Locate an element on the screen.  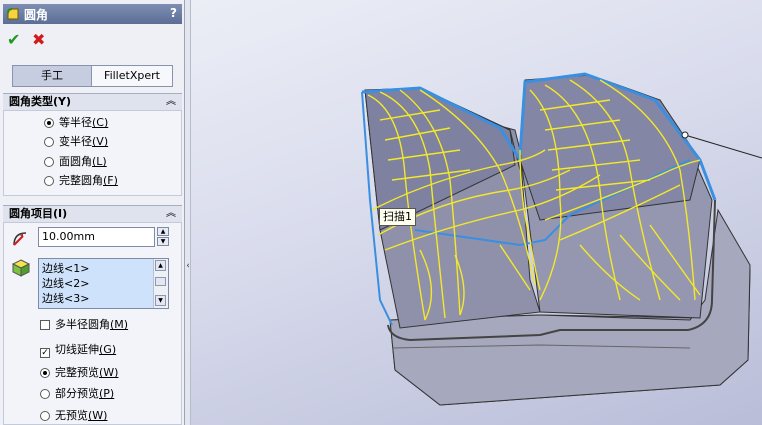
radio-partial-preview: 部分预览(P) is located at coordinates (77, 394).